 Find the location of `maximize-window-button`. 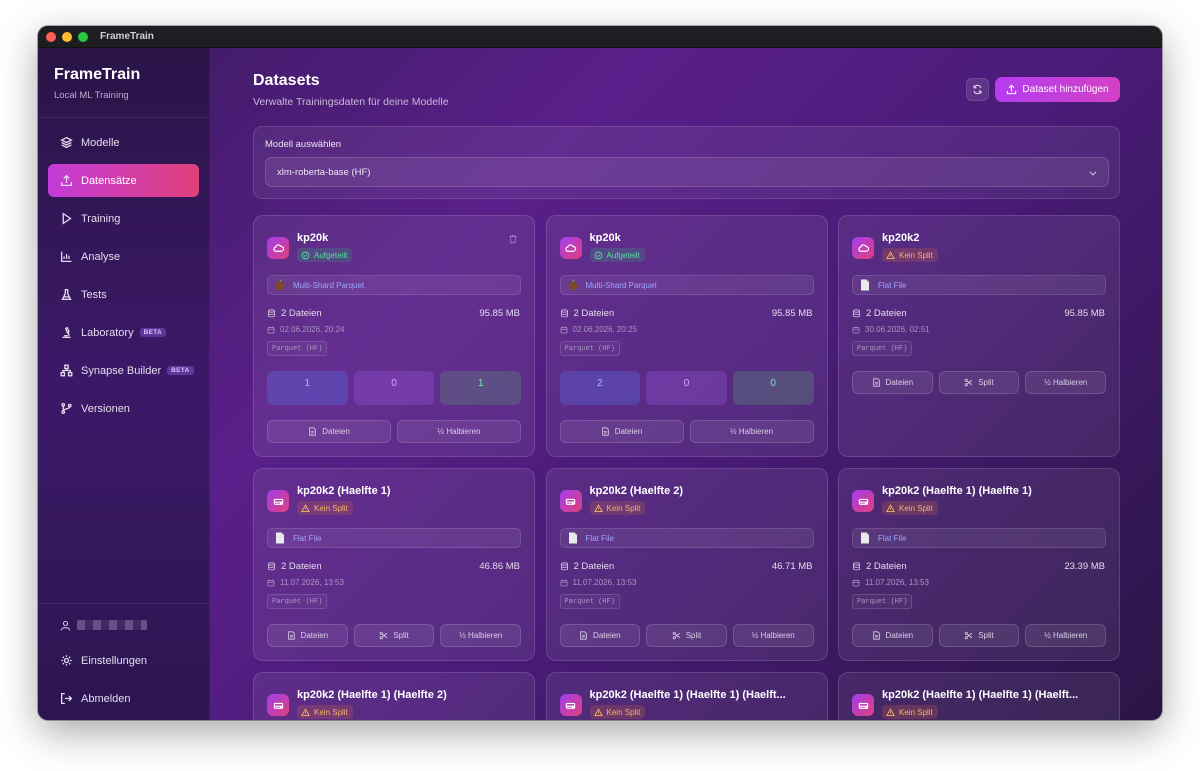

maximize-window-button is located at coordinates (83, 36).